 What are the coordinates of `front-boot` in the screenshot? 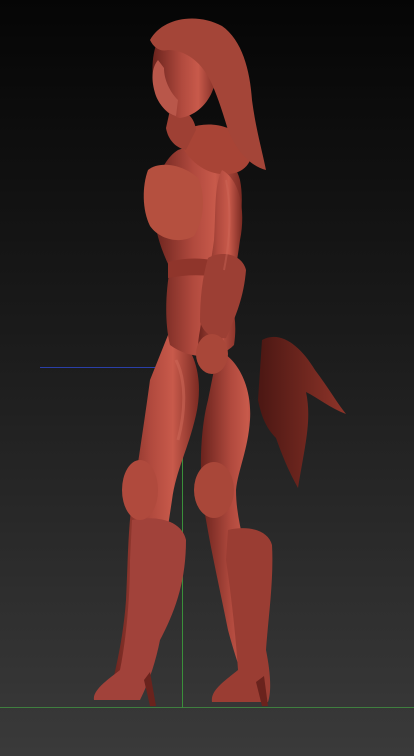 It's located at (139, 609).